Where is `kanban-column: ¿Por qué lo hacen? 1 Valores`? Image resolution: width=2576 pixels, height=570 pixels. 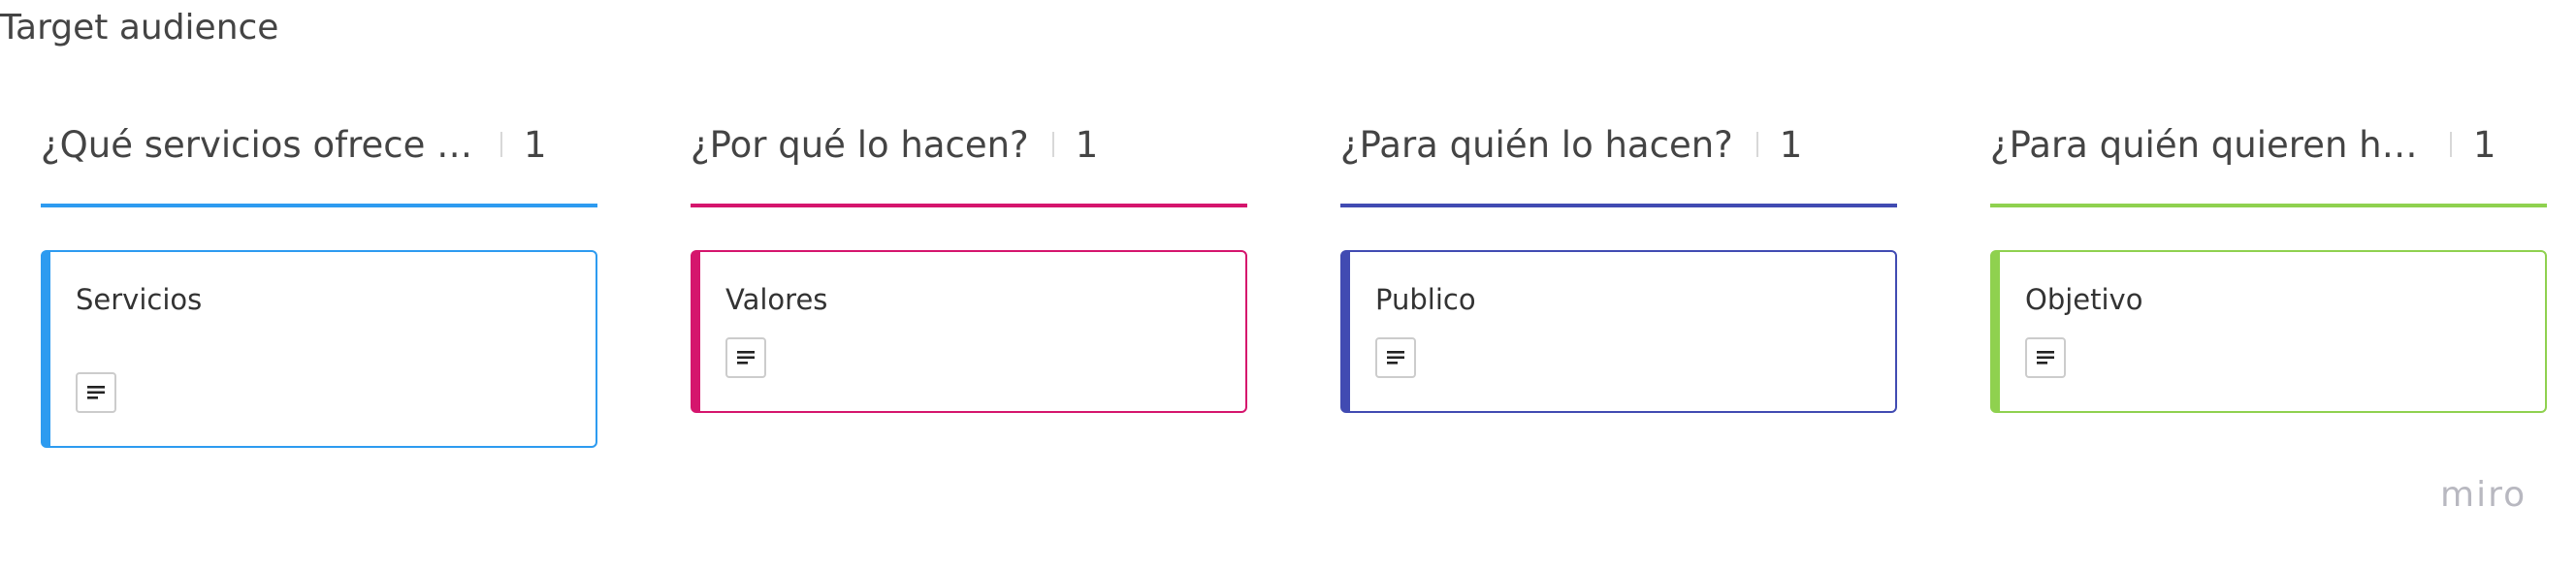
kanban-column: ¿Por qué lo hacen? 1 Valores is located at coordinates (969, 265).